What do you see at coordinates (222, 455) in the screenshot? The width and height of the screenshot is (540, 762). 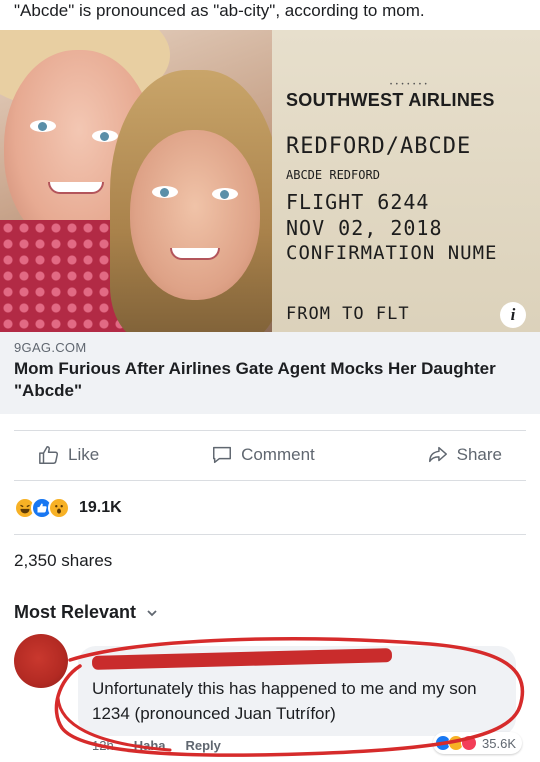 I see `speech-bubble-icon` at bounding box center [222, 455].